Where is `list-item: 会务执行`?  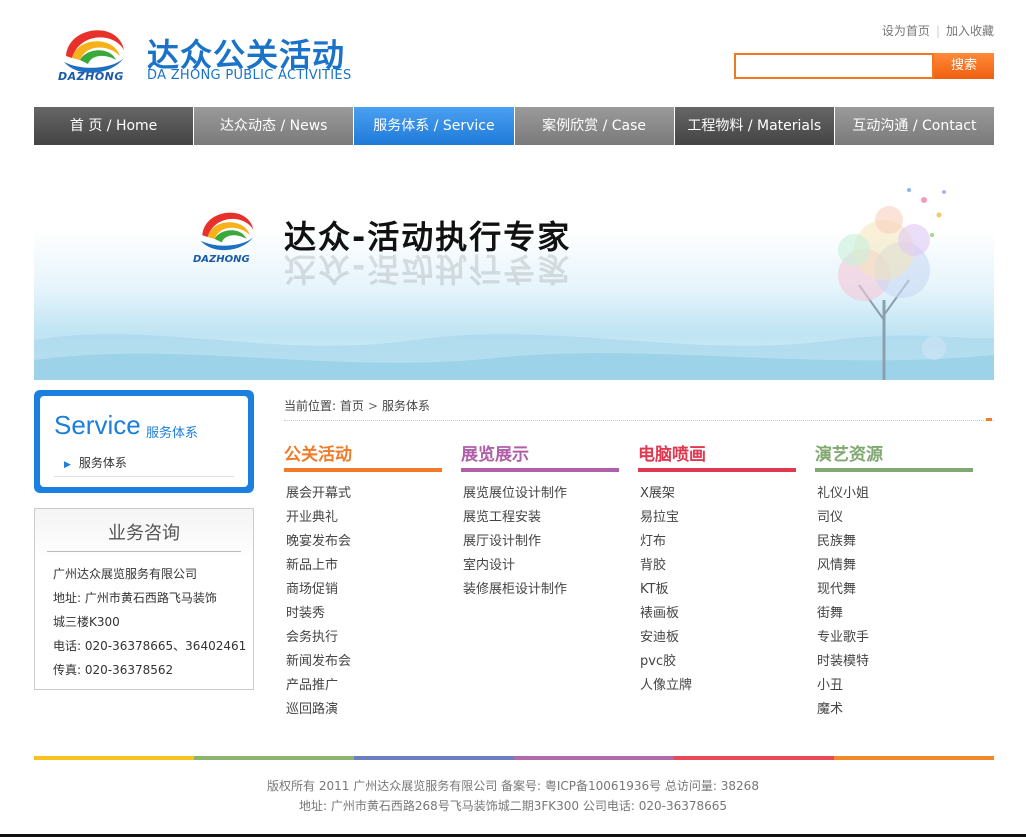
list-item: 会务执行 is located at coordinates (363, 638).